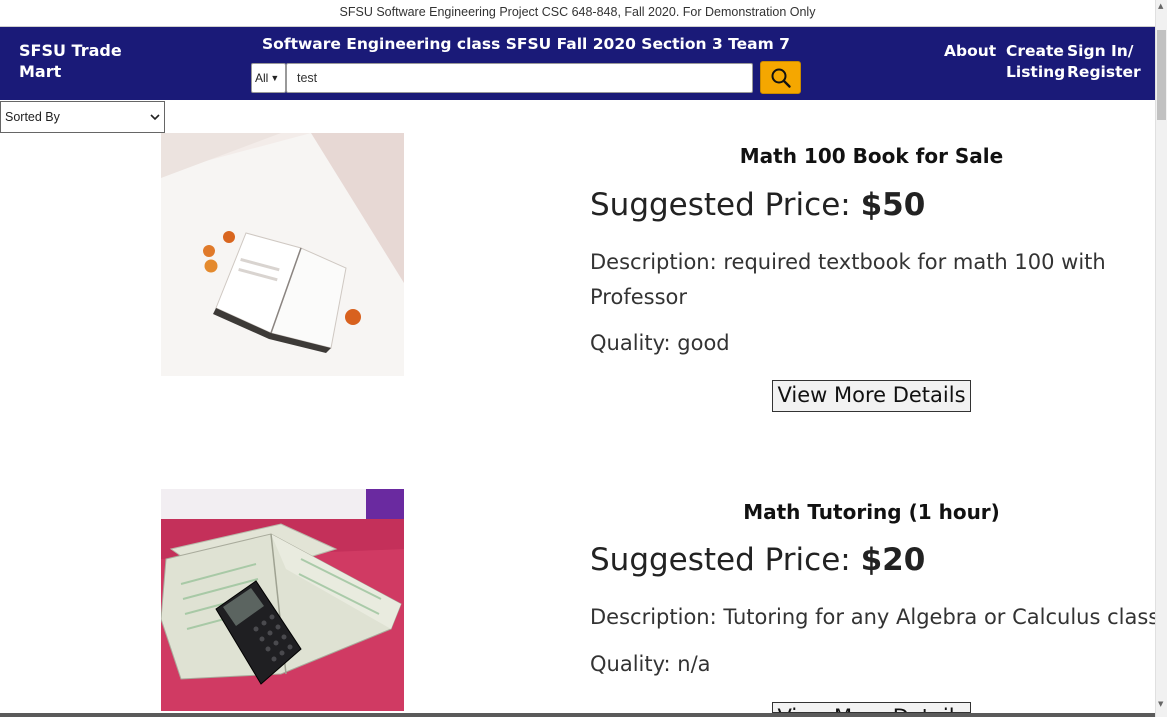 The width and height of the screenshot is (1167, 717). What do you see at coordinates (282, 600) in the screenshot?
I see `listing-image-tutoring` at bounding box center [282, 600].